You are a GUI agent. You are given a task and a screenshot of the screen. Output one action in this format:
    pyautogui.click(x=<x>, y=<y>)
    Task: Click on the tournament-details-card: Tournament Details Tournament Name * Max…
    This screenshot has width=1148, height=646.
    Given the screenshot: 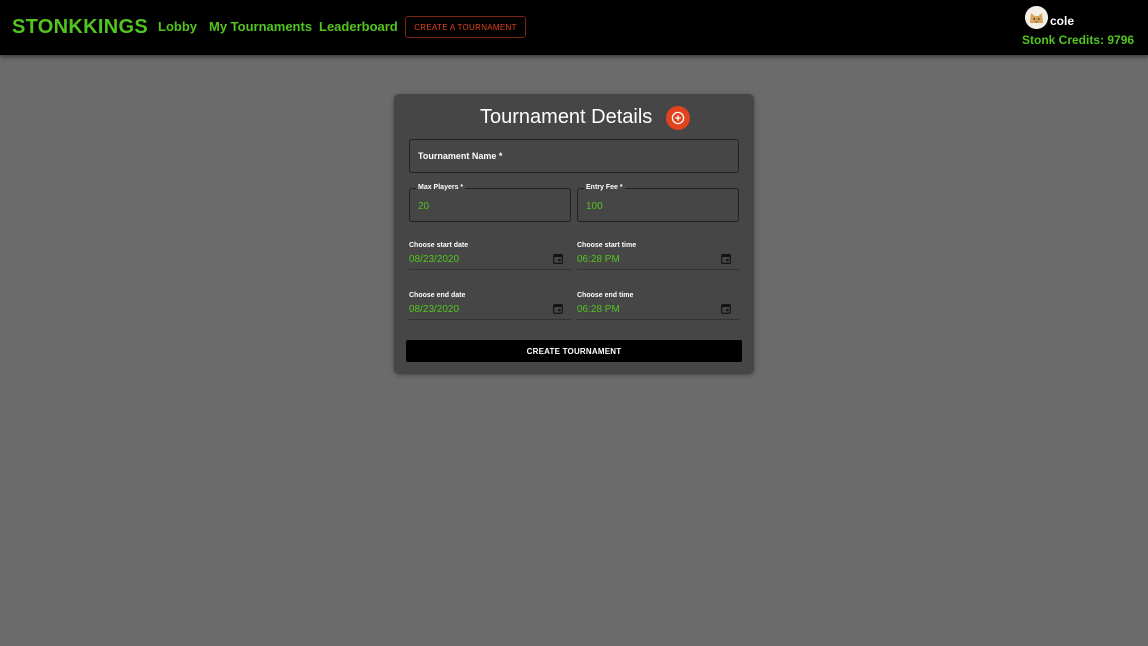 What is the action you would take?
    pyautogui.click(x=574, y=234)
    